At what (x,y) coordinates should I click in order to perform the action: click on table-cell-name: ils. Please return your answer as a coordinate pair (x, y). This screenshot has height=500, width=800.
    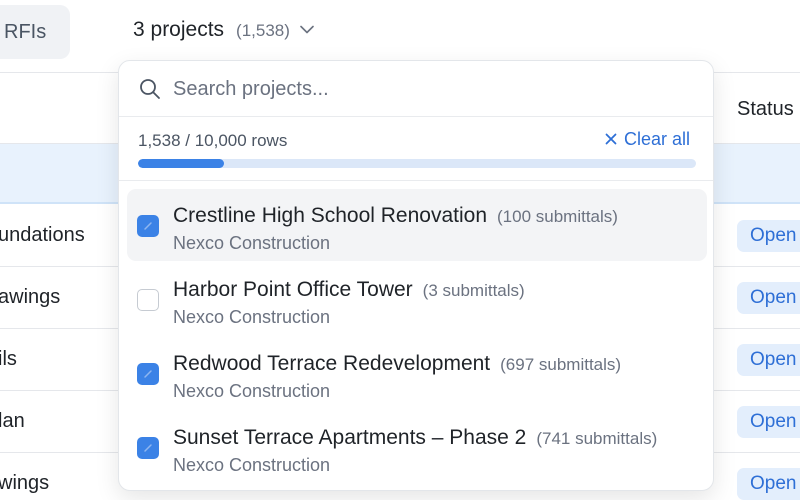
    Looking at the image, I should click on (8, 359).